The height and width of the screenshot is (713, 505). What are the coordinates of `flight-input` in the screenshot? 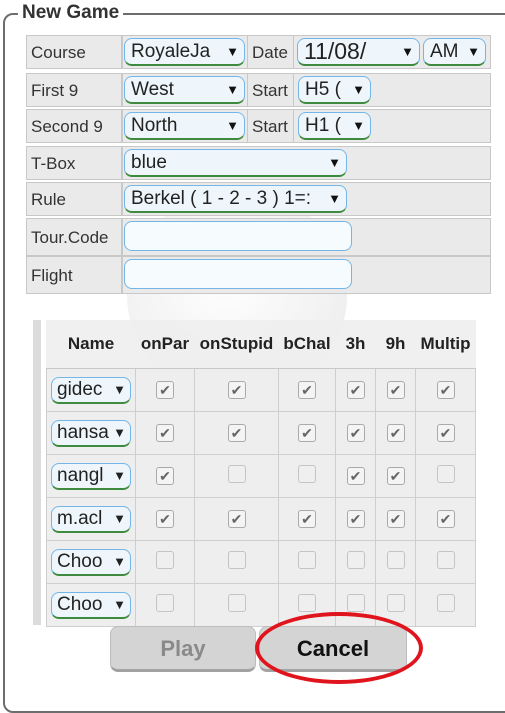 It's located at (238, 274).